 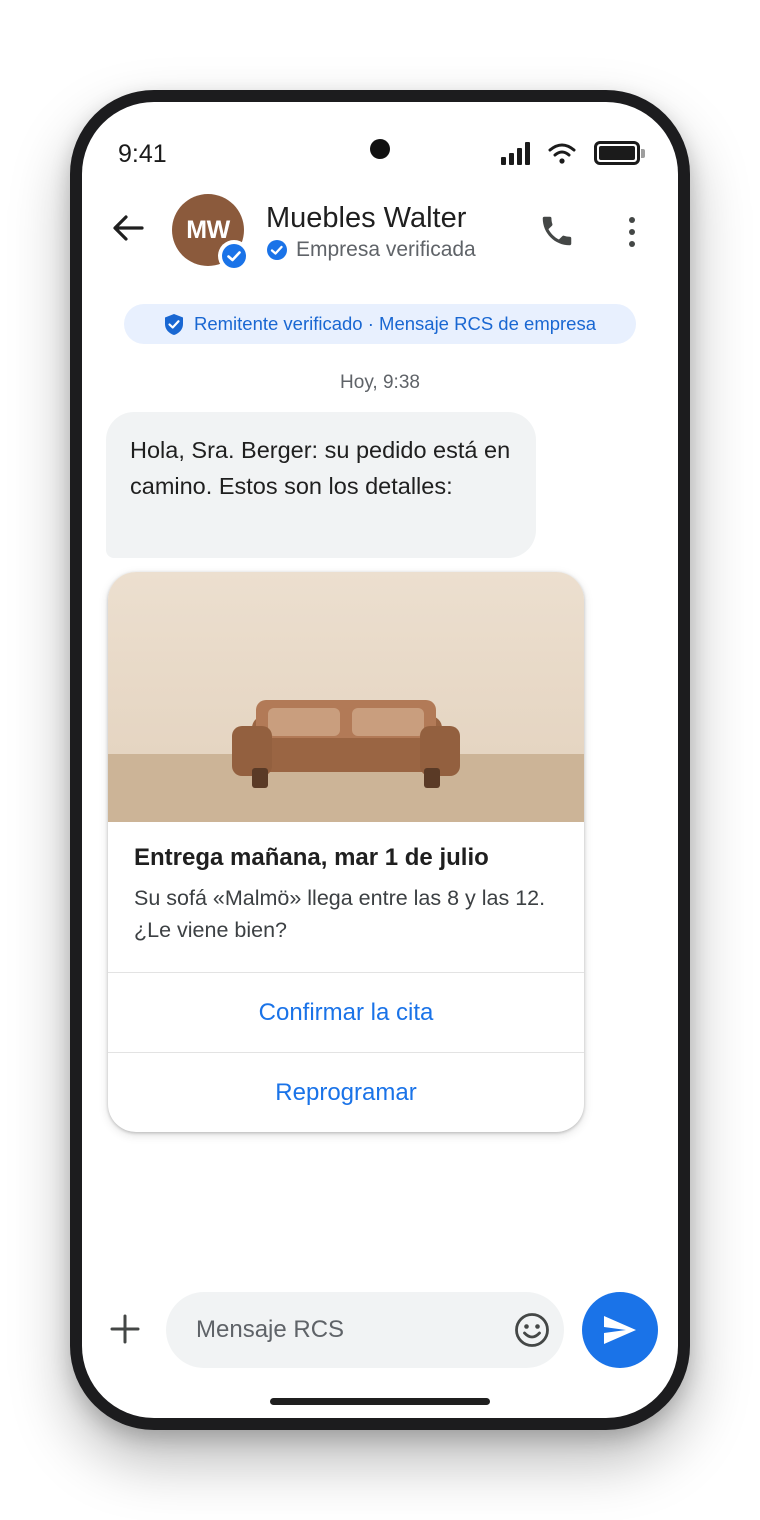 What do you see at coordinates (125, 1329) in the screenshot?
I see `plus-icon` at bounding box center [125, 1329].